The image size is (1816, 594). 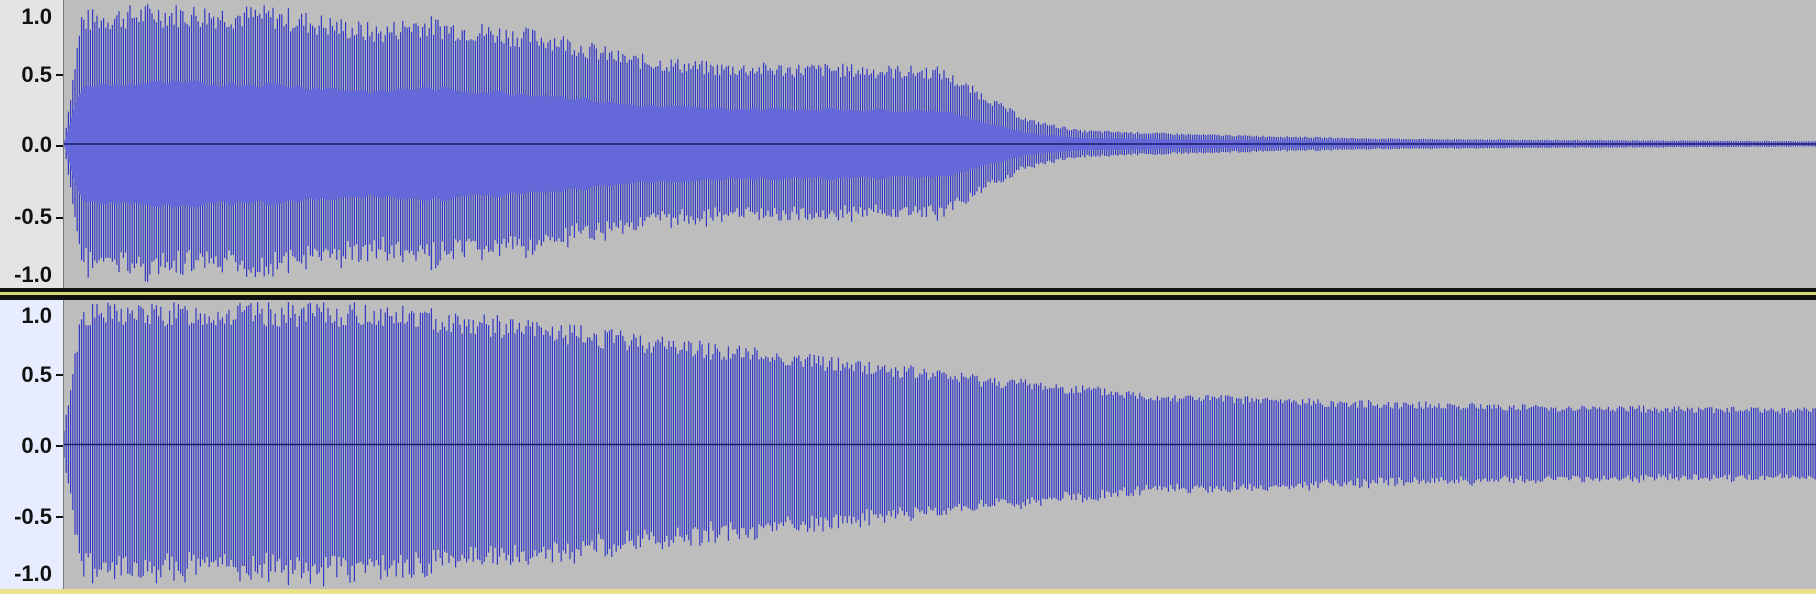 I want to click on vertical-ruler-track-2: 1.0 0.5 0.0 -0.5 -1.0, so click(x=32, y=444).